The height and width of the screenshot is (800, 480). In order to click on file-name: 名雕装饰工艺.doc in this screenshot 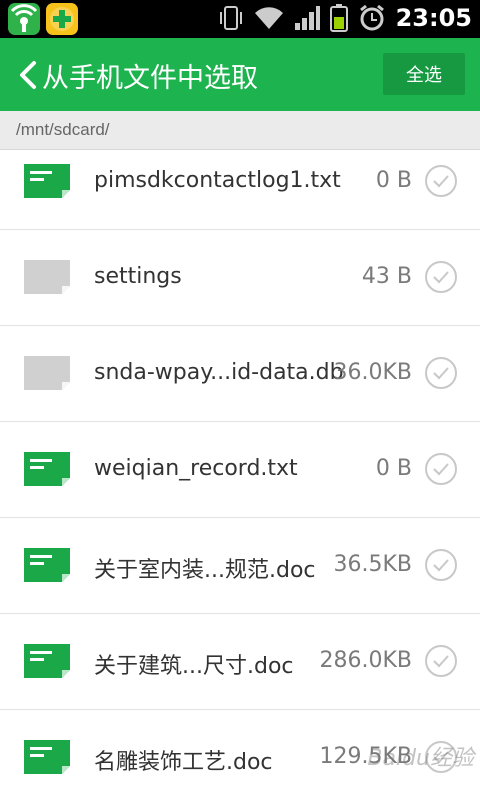, I will do `click(183, 762)`.